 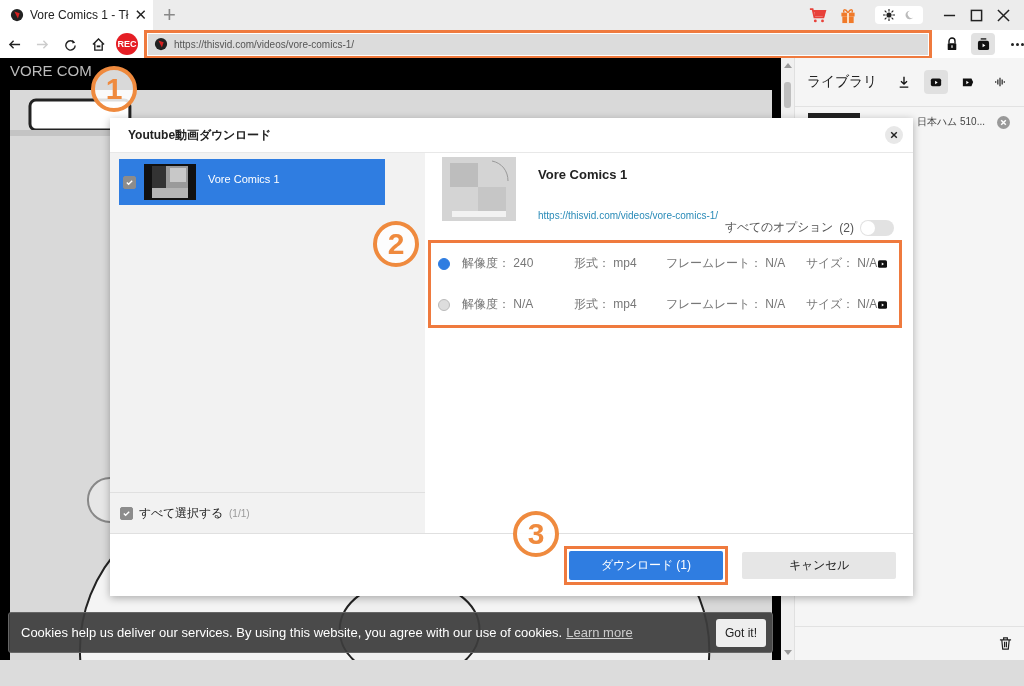 I want to click on remove-icon, so click(x=1003, y=122).